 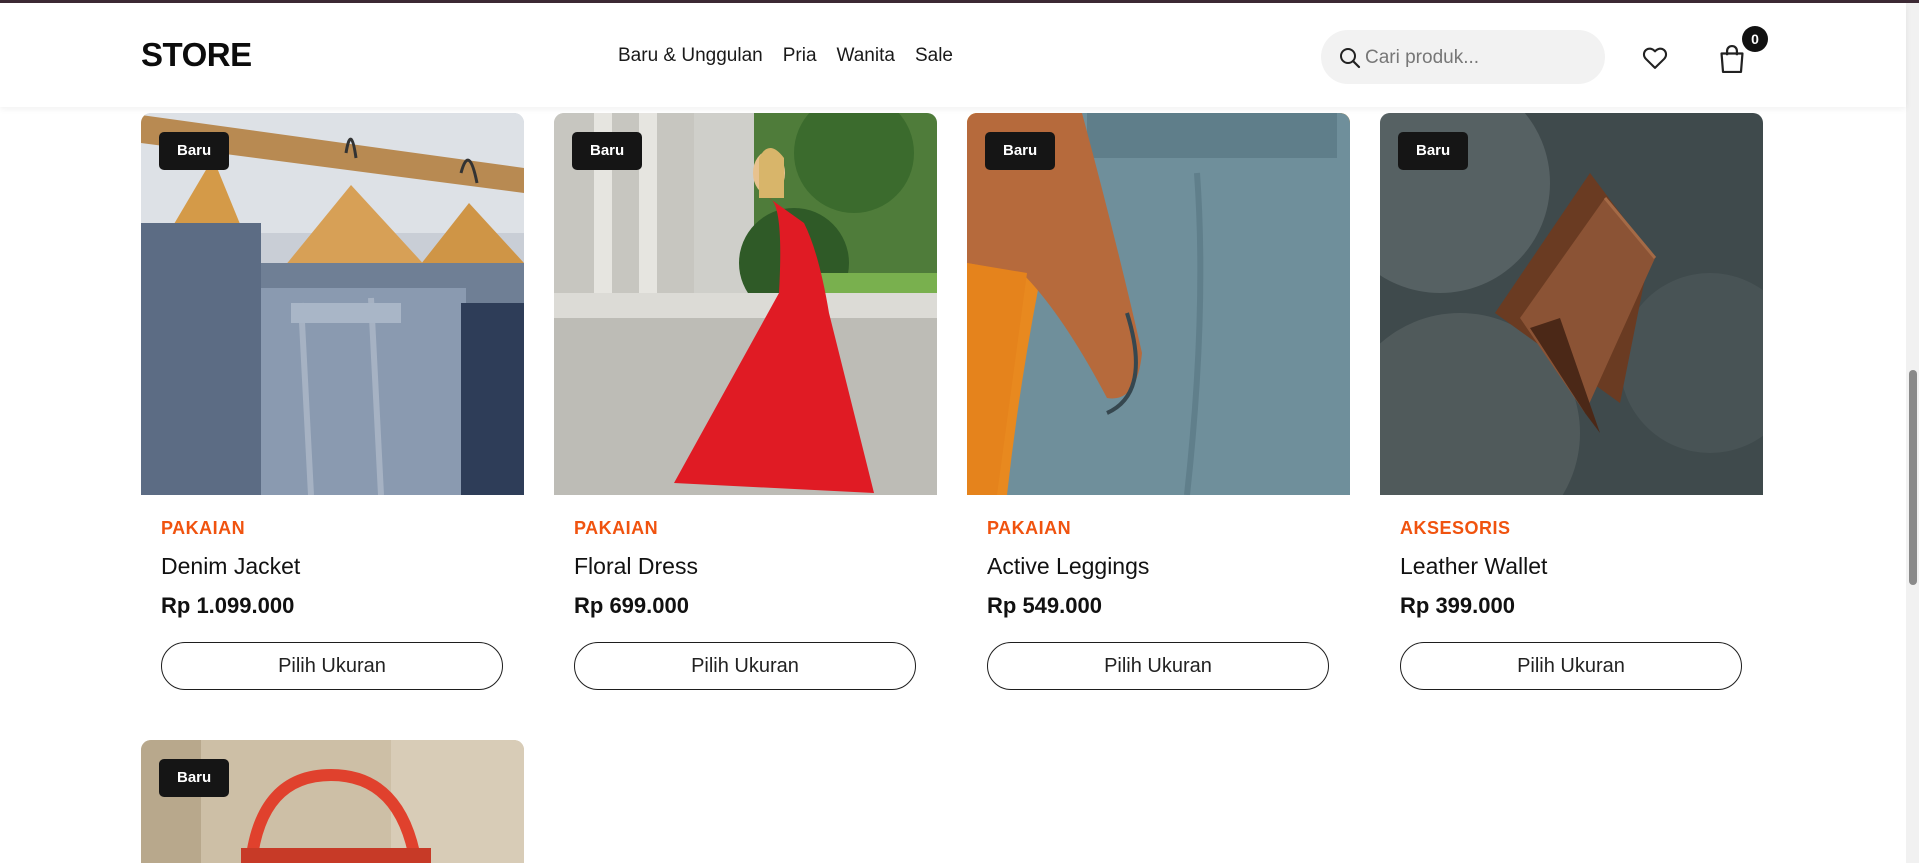 I want to click on shopping-bag-icon, so click(x=1732, y=59).